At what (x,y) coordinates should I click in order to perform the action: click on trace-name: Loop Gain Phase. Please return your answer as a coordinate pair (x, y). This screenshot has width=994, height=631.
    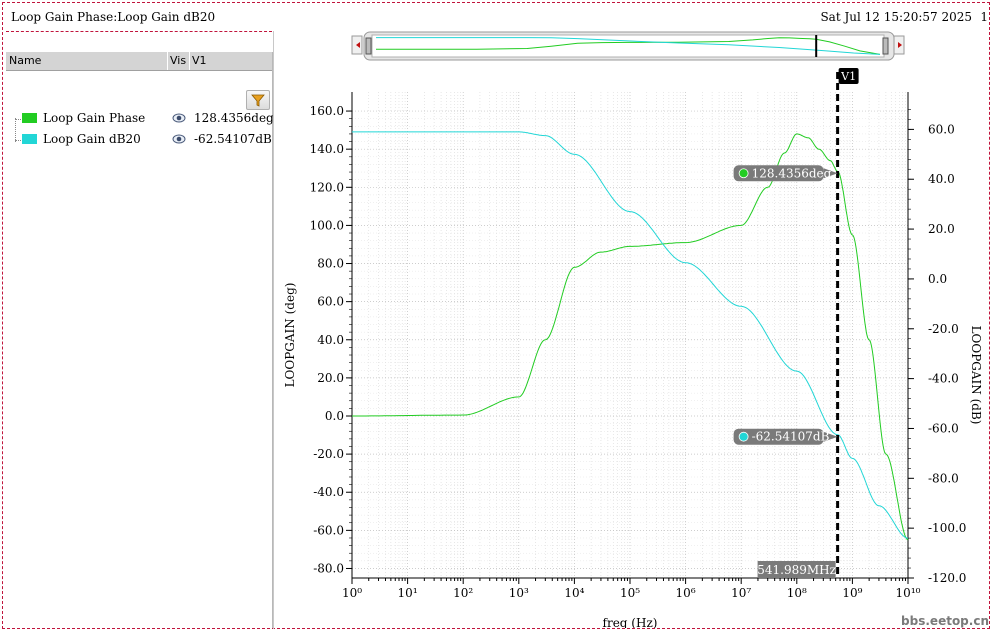
    Looking at the image, I should click on (94, 118).